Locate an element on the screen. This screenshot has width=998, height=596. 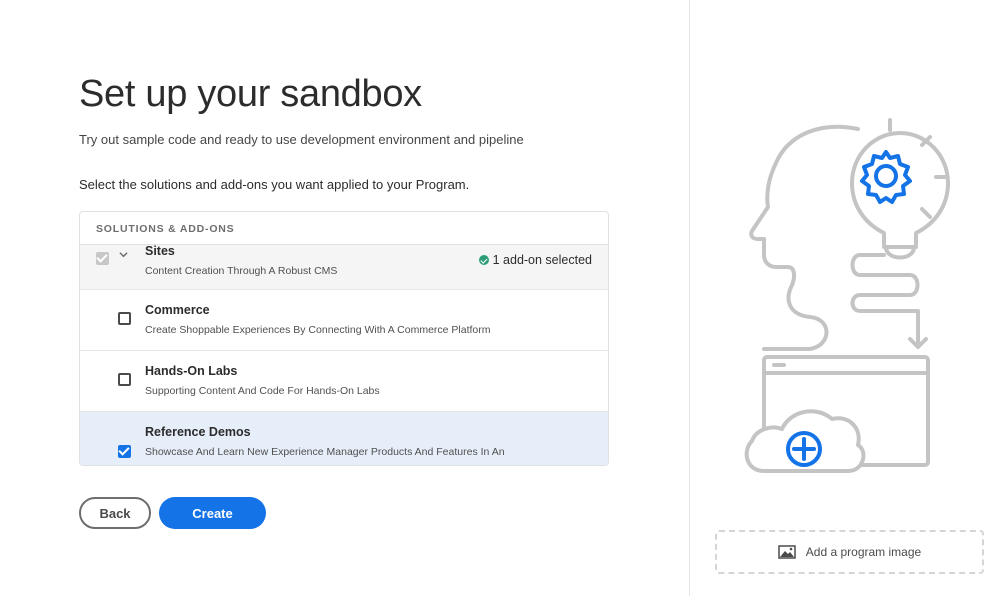
add-image-label: Add a program image is located at coordinates (863, 552).